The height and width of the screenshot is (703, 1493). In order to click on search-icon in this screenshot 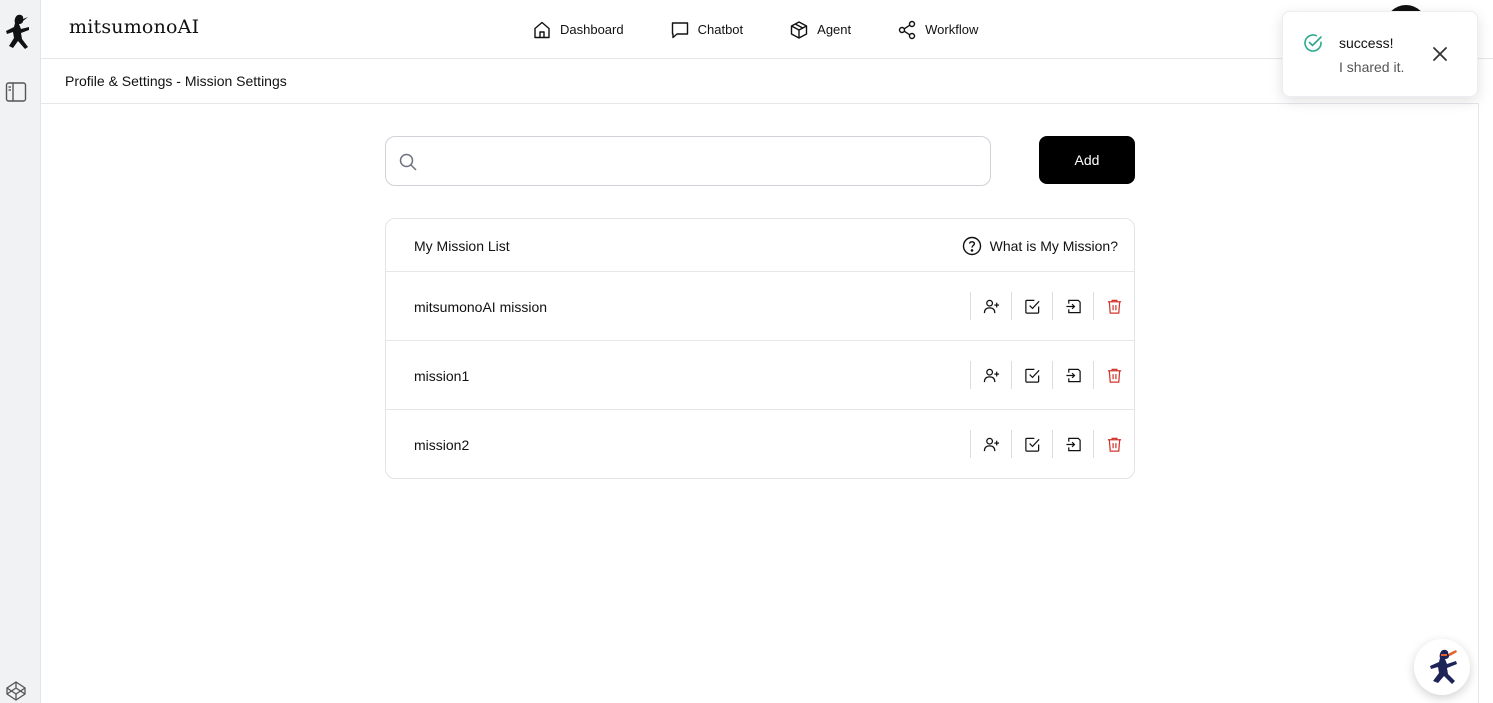, I will do `click(408, 162)`.